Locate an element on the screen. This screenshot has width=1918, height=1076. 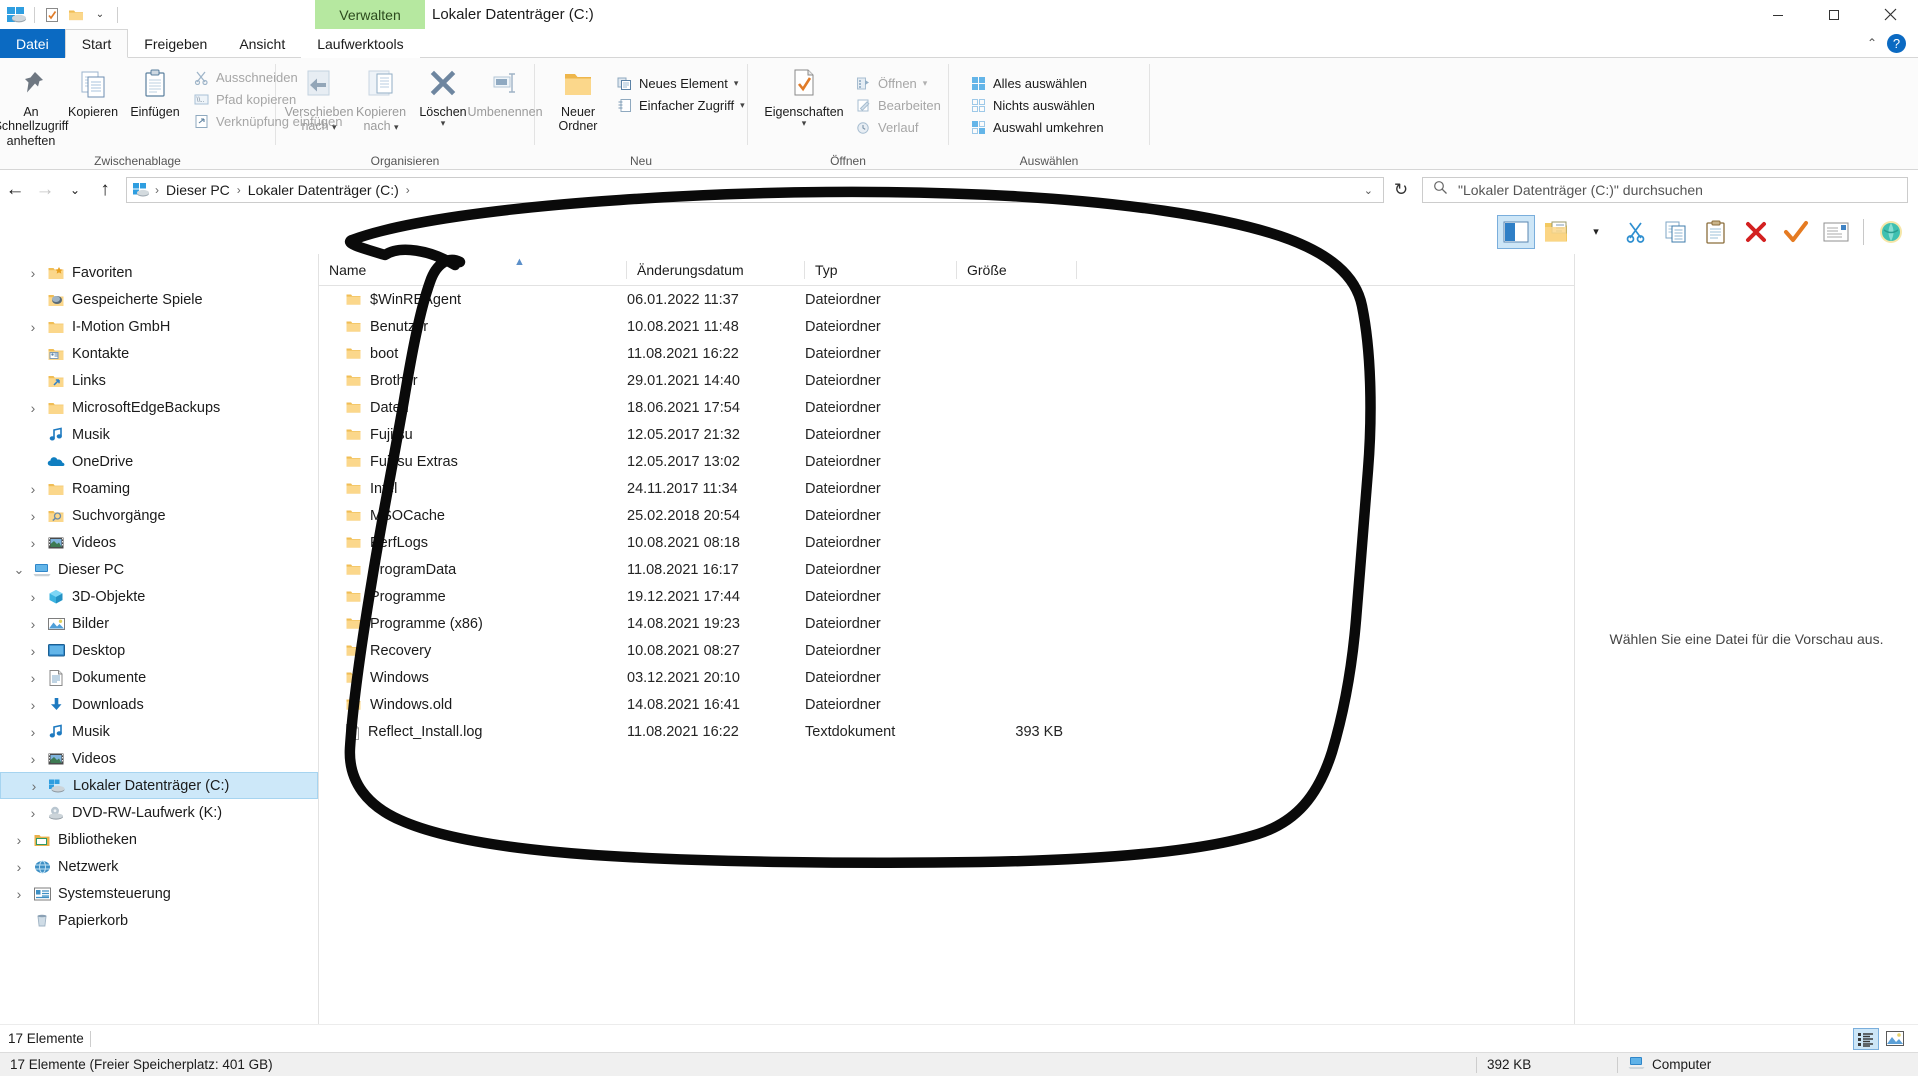
file-name-cell: Programme is located at coordinates (473, 597).